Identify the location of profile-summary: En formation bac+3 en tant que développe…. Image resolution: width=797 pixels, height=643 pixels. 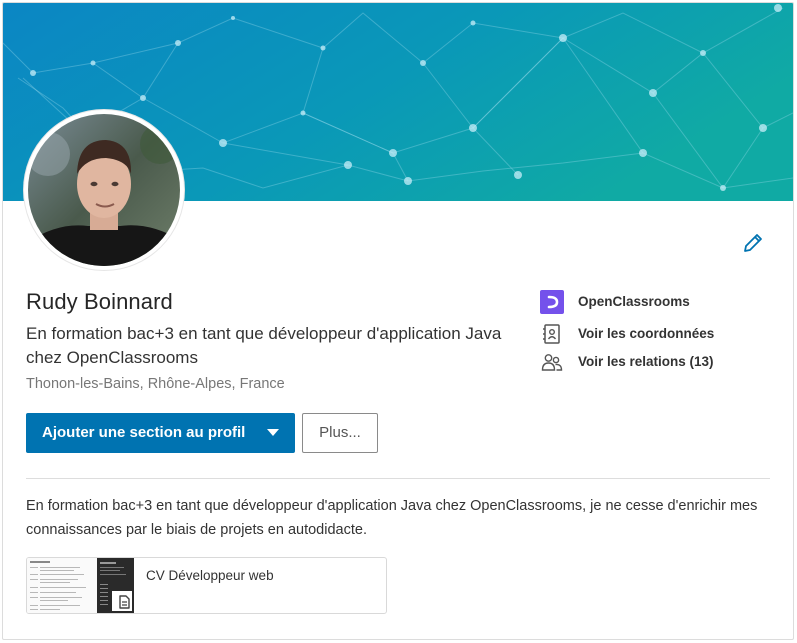
(392, 518).